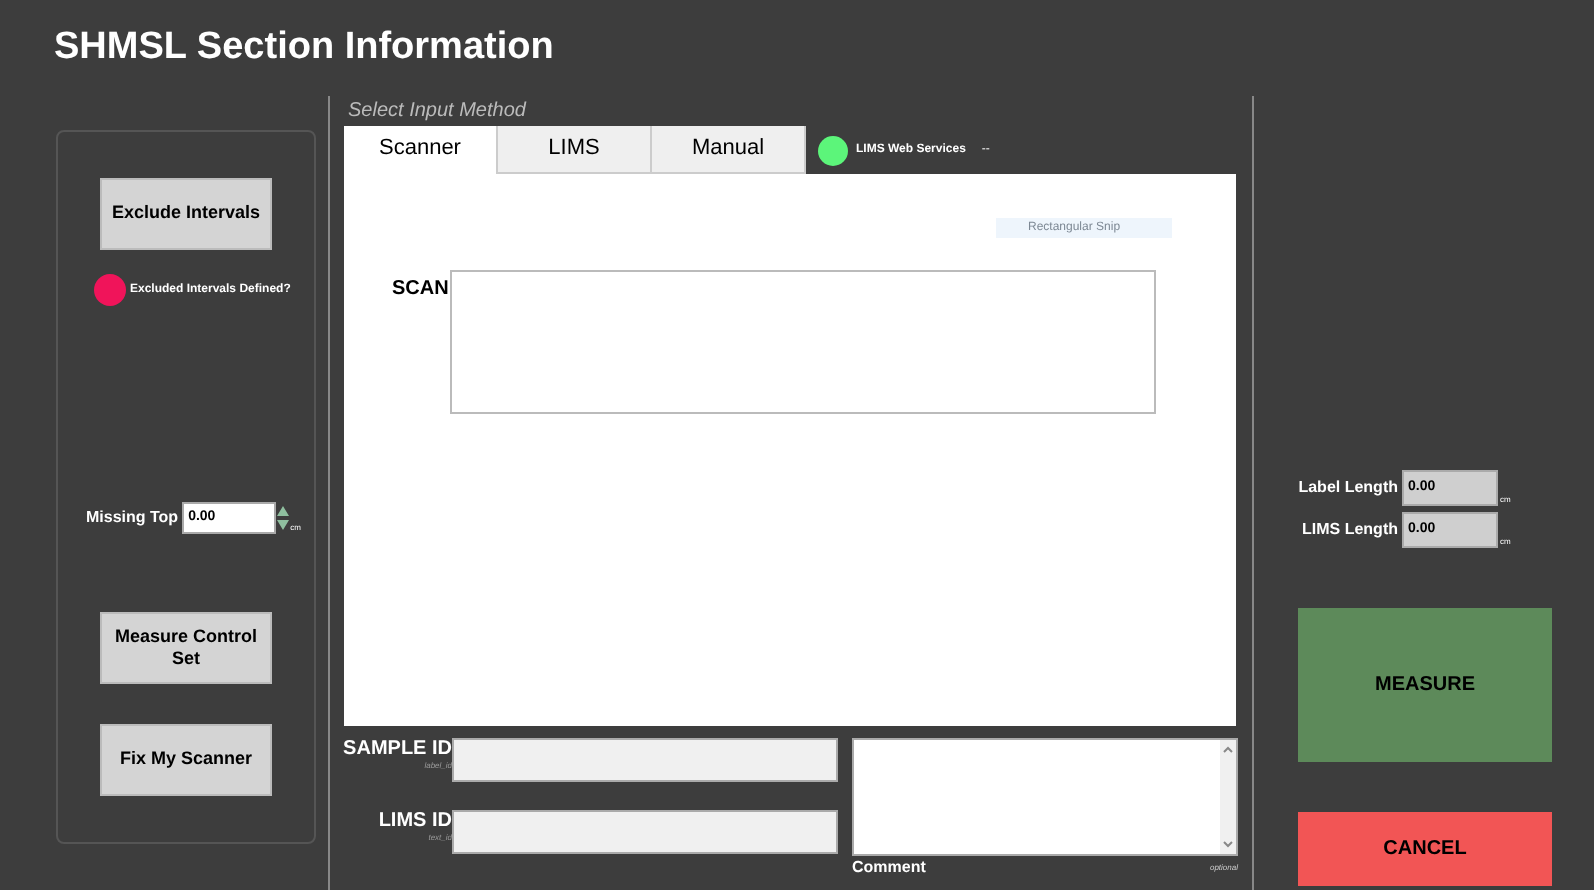 The height and width of the screenshot is (890, 1594). What do you see at coordinates (1045, 797) in the screenshot?
I see `comment-field` at bounding box center [1045, 797].